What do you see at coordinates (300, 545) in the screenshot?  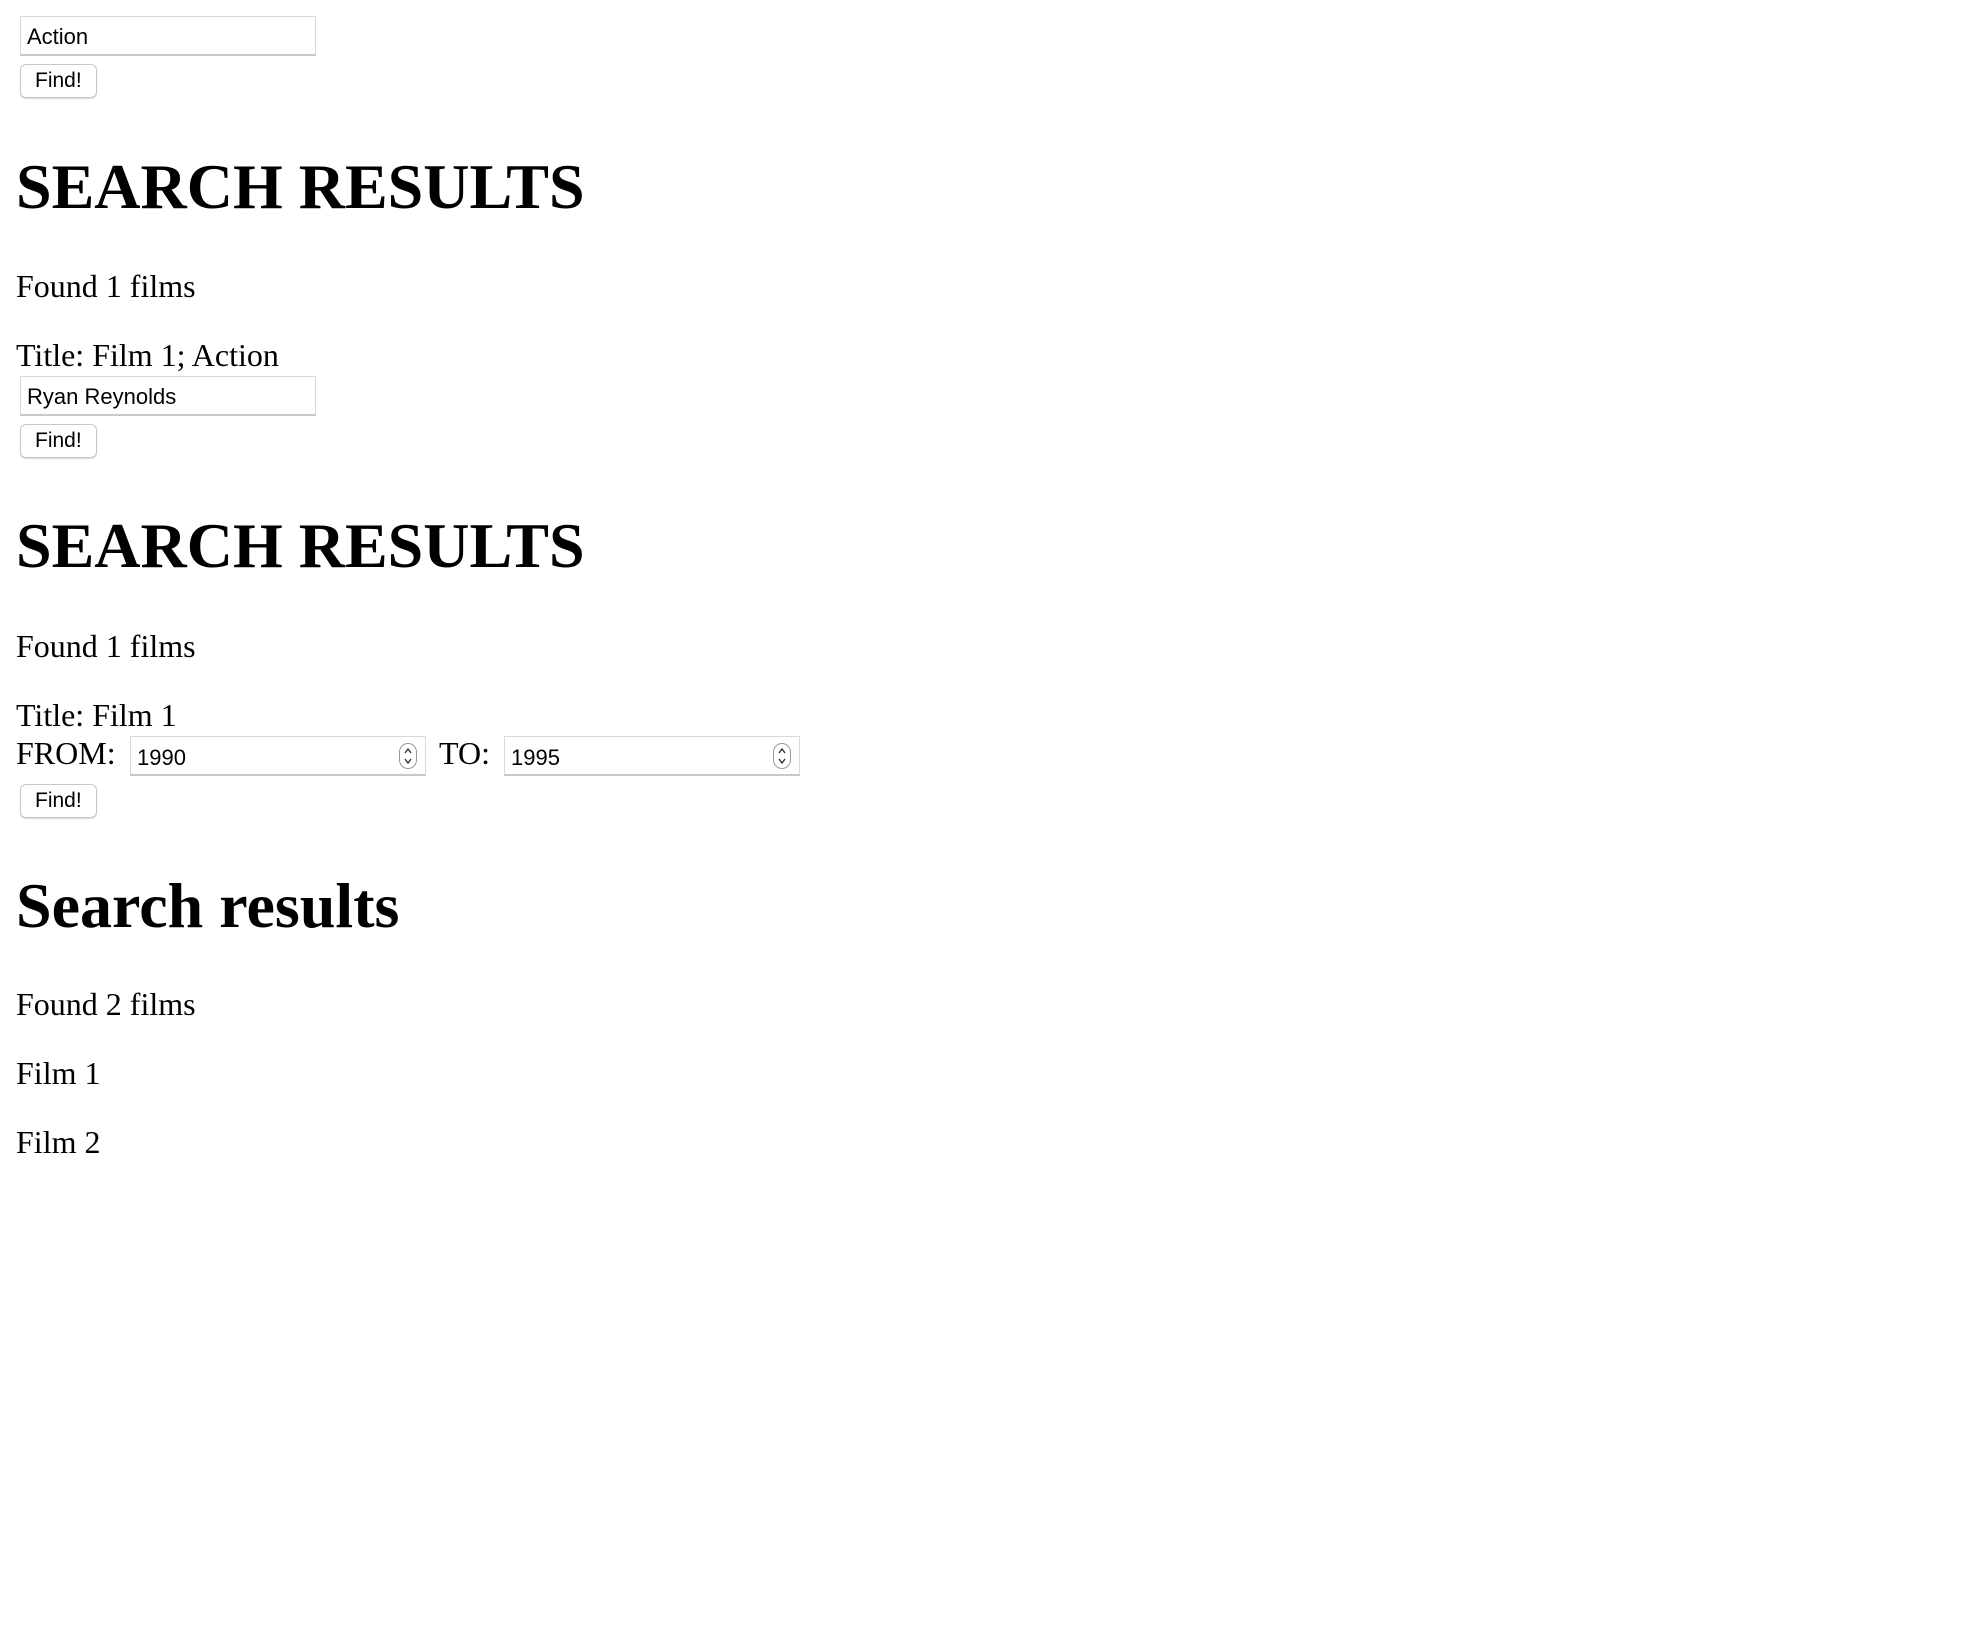 I see `actor-results-heading: SEARCH RESULTS` at bounding box center [300, 545].